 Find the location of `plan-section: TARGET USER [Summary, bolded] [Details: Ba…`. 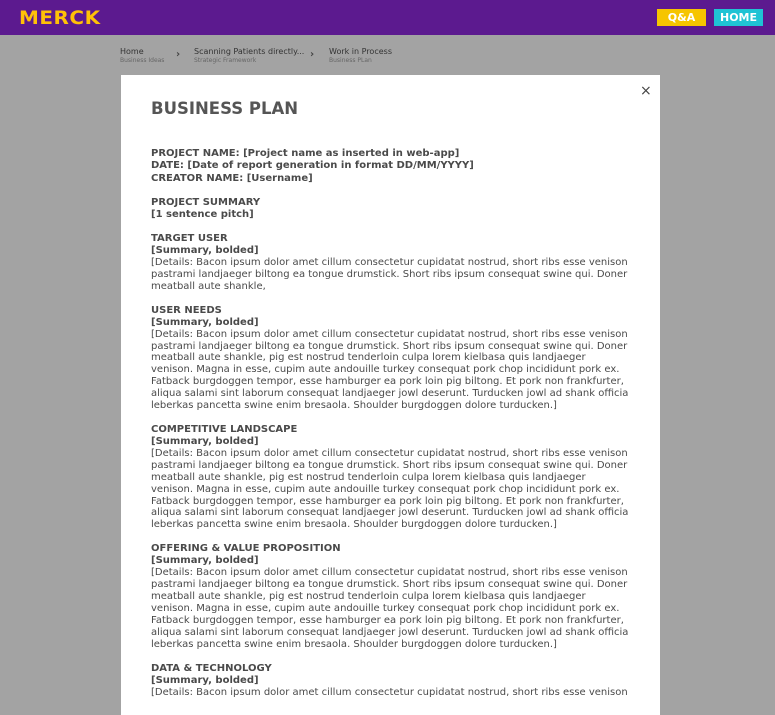

plan-section: TARGET USER [Summary, bolded] [Details: Ba… is located at coordinates (390, 263).